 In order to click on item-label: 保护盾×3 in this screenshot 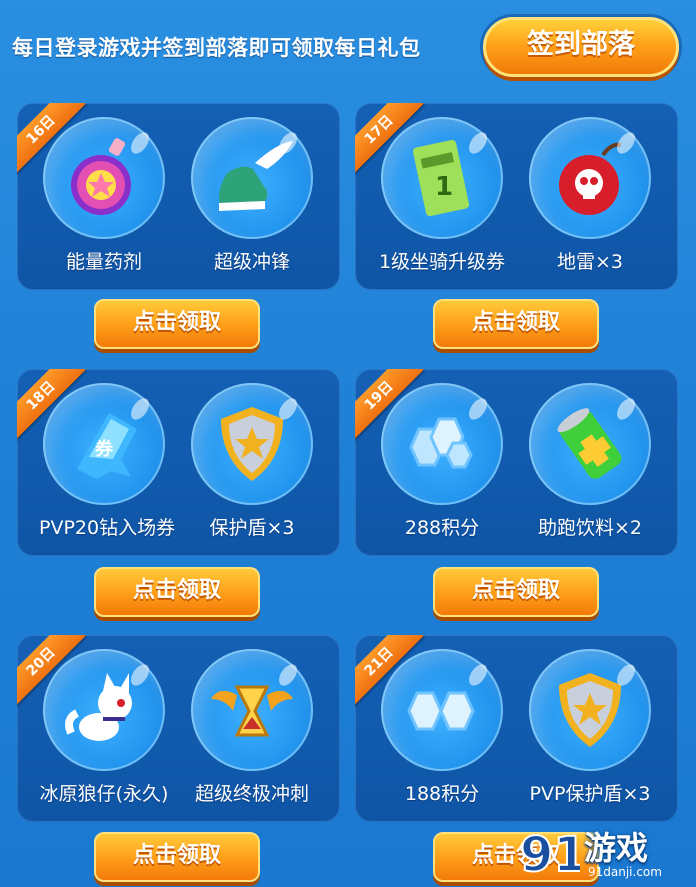, I will do `click(252, 528)`.